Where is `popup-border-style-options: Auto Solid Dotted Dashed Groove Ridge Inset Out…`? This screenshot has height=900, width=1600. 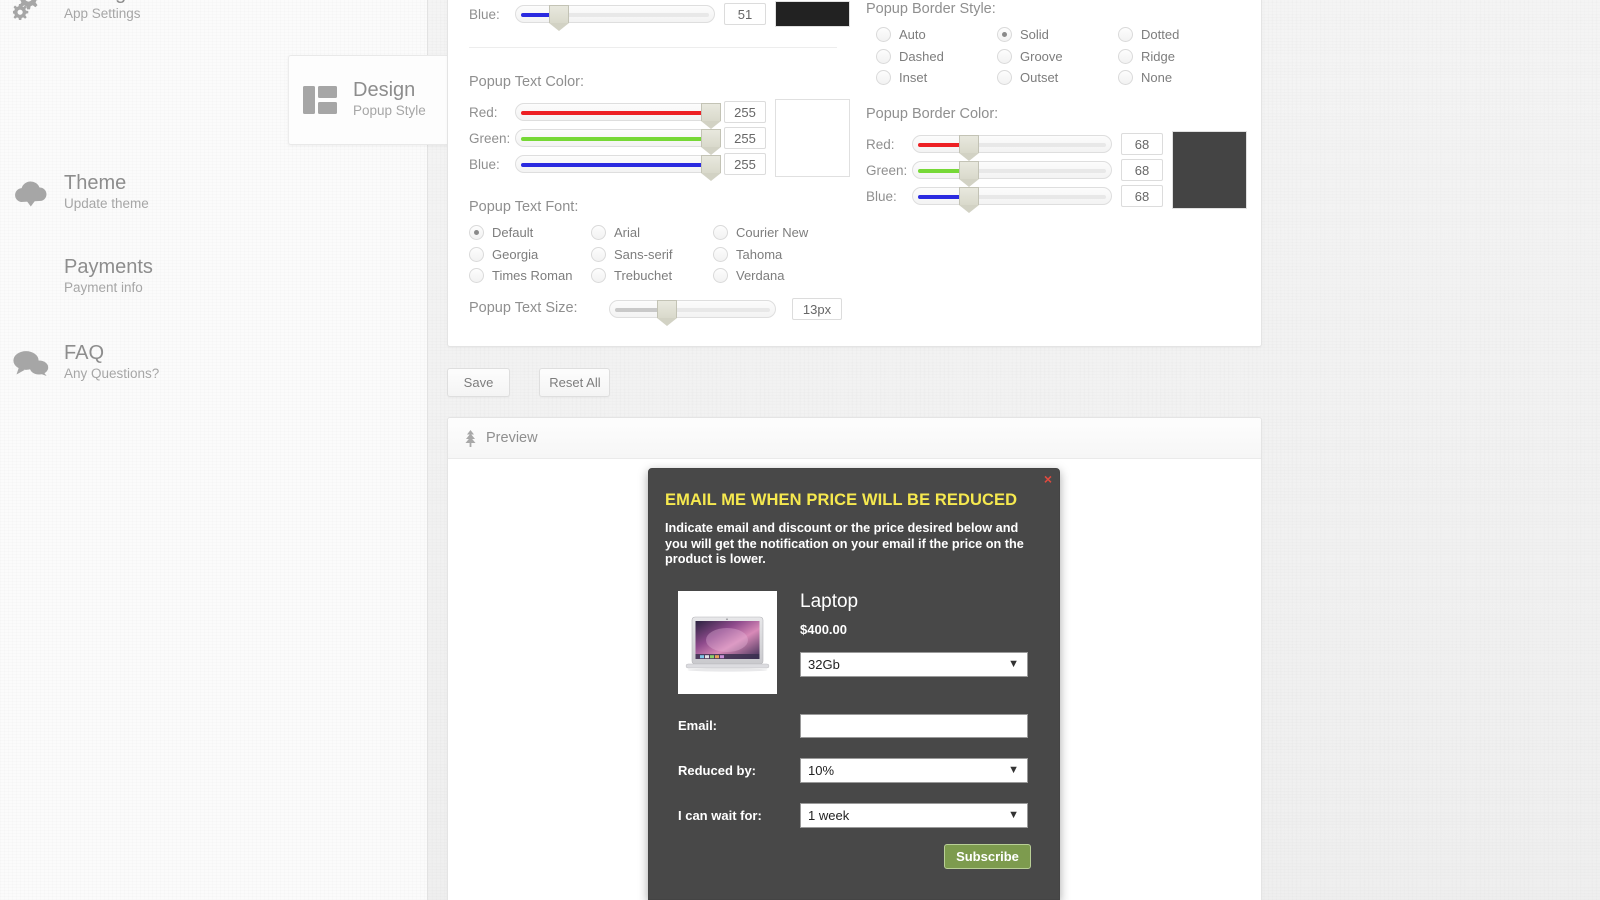
popup-border-style-options: Auto Solid Dotted Dashed Groove Ridge Inset Out… is located at coordinates (1071, 56).